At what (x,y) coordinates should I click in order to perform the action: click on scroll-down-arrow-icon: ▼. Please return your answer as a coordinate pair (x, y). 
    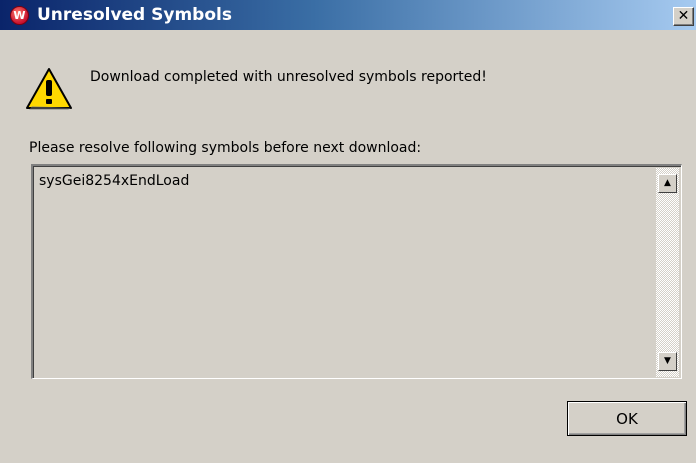
    Looking at the image, I should click on (667, 361).